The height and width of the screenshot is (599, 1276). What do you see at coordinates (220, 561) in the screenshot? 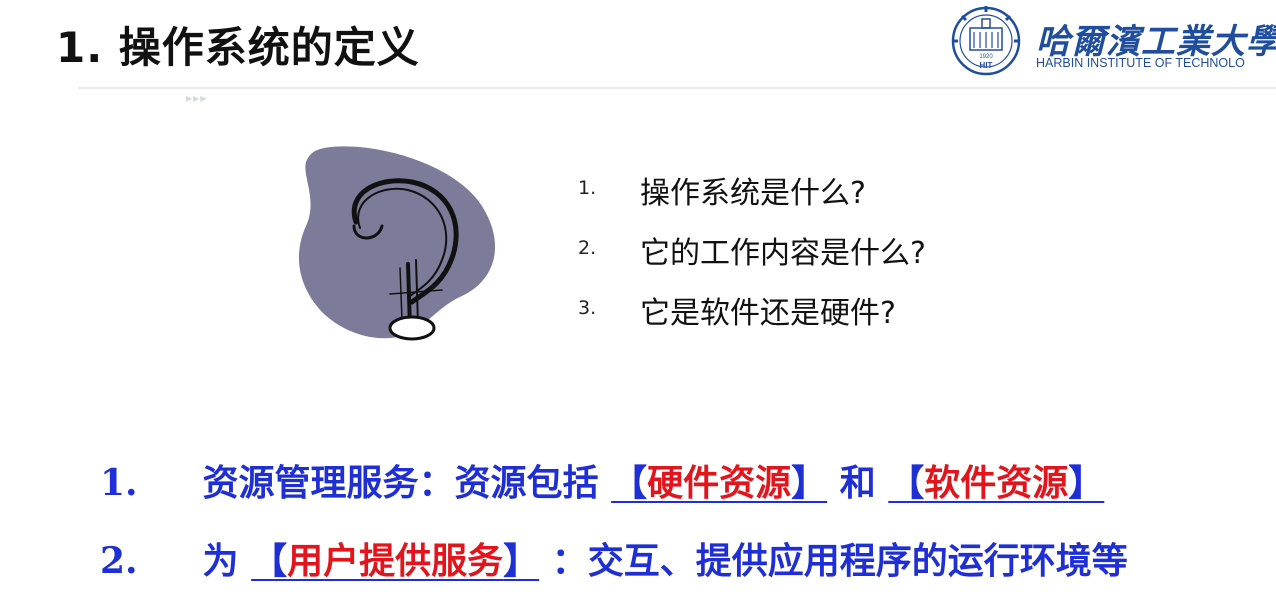
I see `answer-lead-text: 为` at bounding box center [220, 561].